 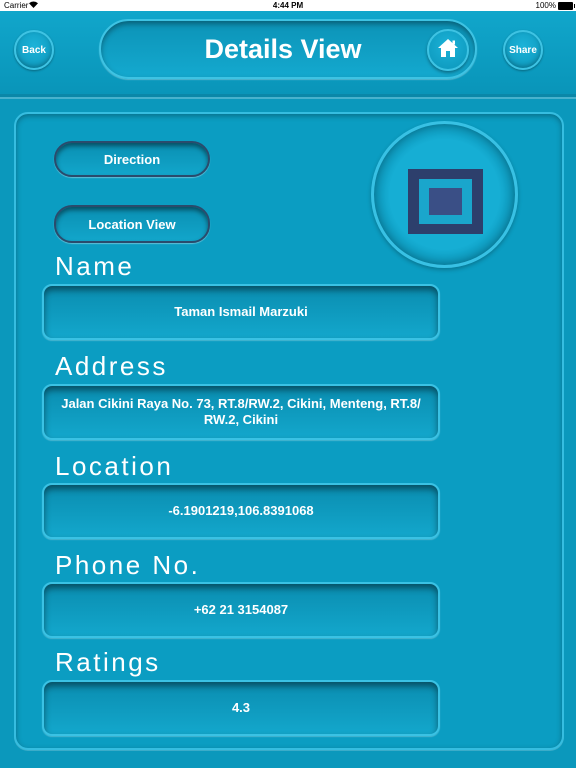 I want to click on header-bar: Back Details View Share, so click(x=288, y=54).